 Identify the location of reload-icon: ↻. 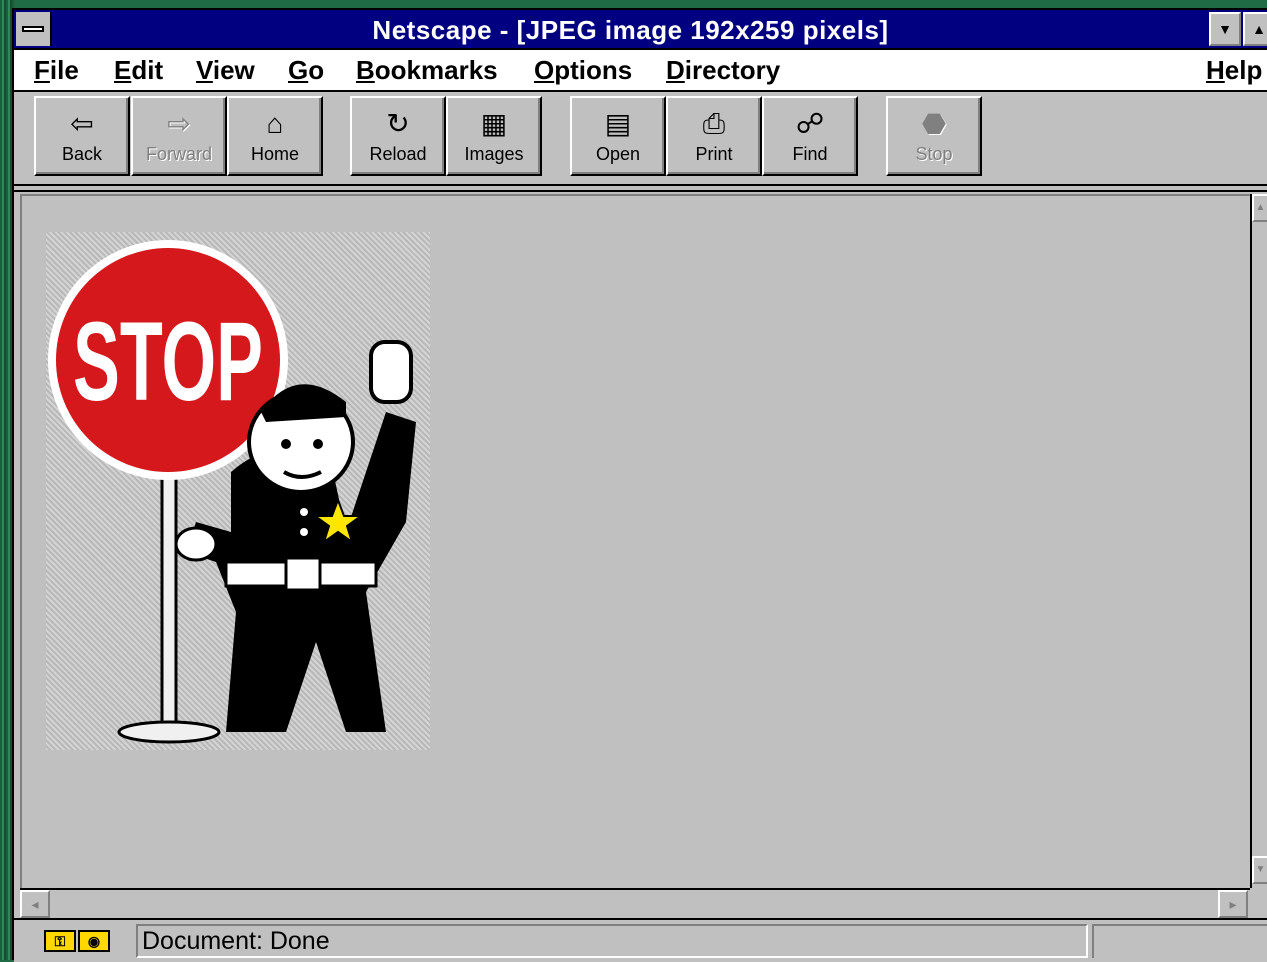
(398, 123).